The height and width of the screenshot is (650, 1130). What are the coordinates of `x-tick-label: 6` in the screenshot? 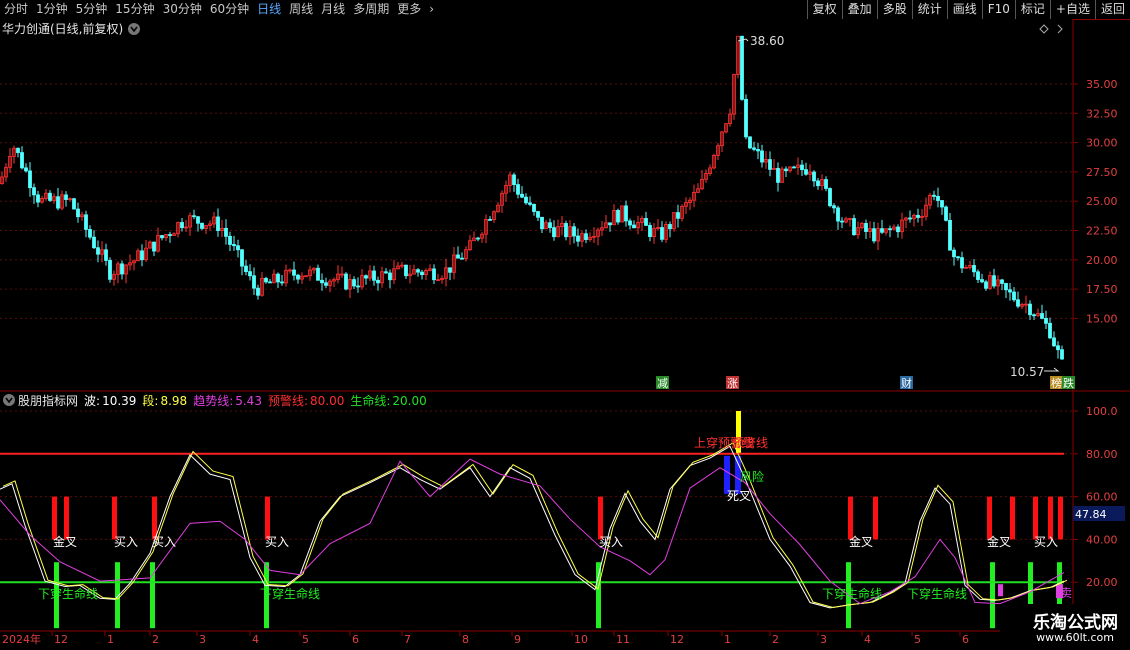 It's located at (965, 639).